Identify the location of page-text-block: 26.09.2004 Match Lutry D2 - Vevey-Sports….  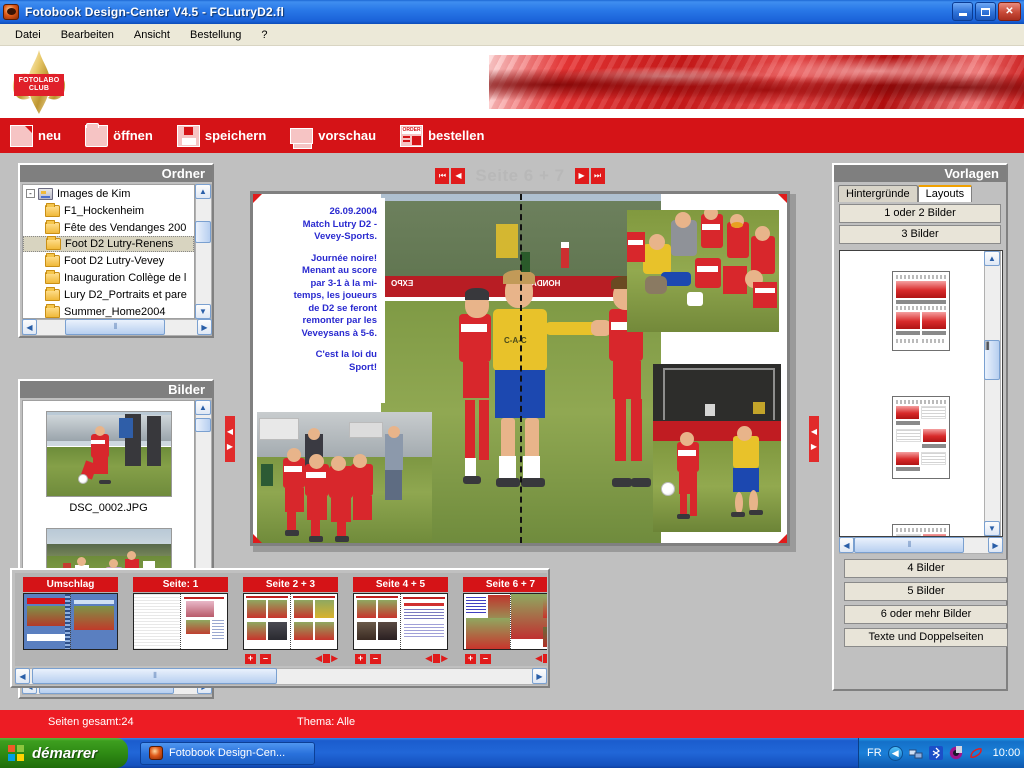
(321, 300).